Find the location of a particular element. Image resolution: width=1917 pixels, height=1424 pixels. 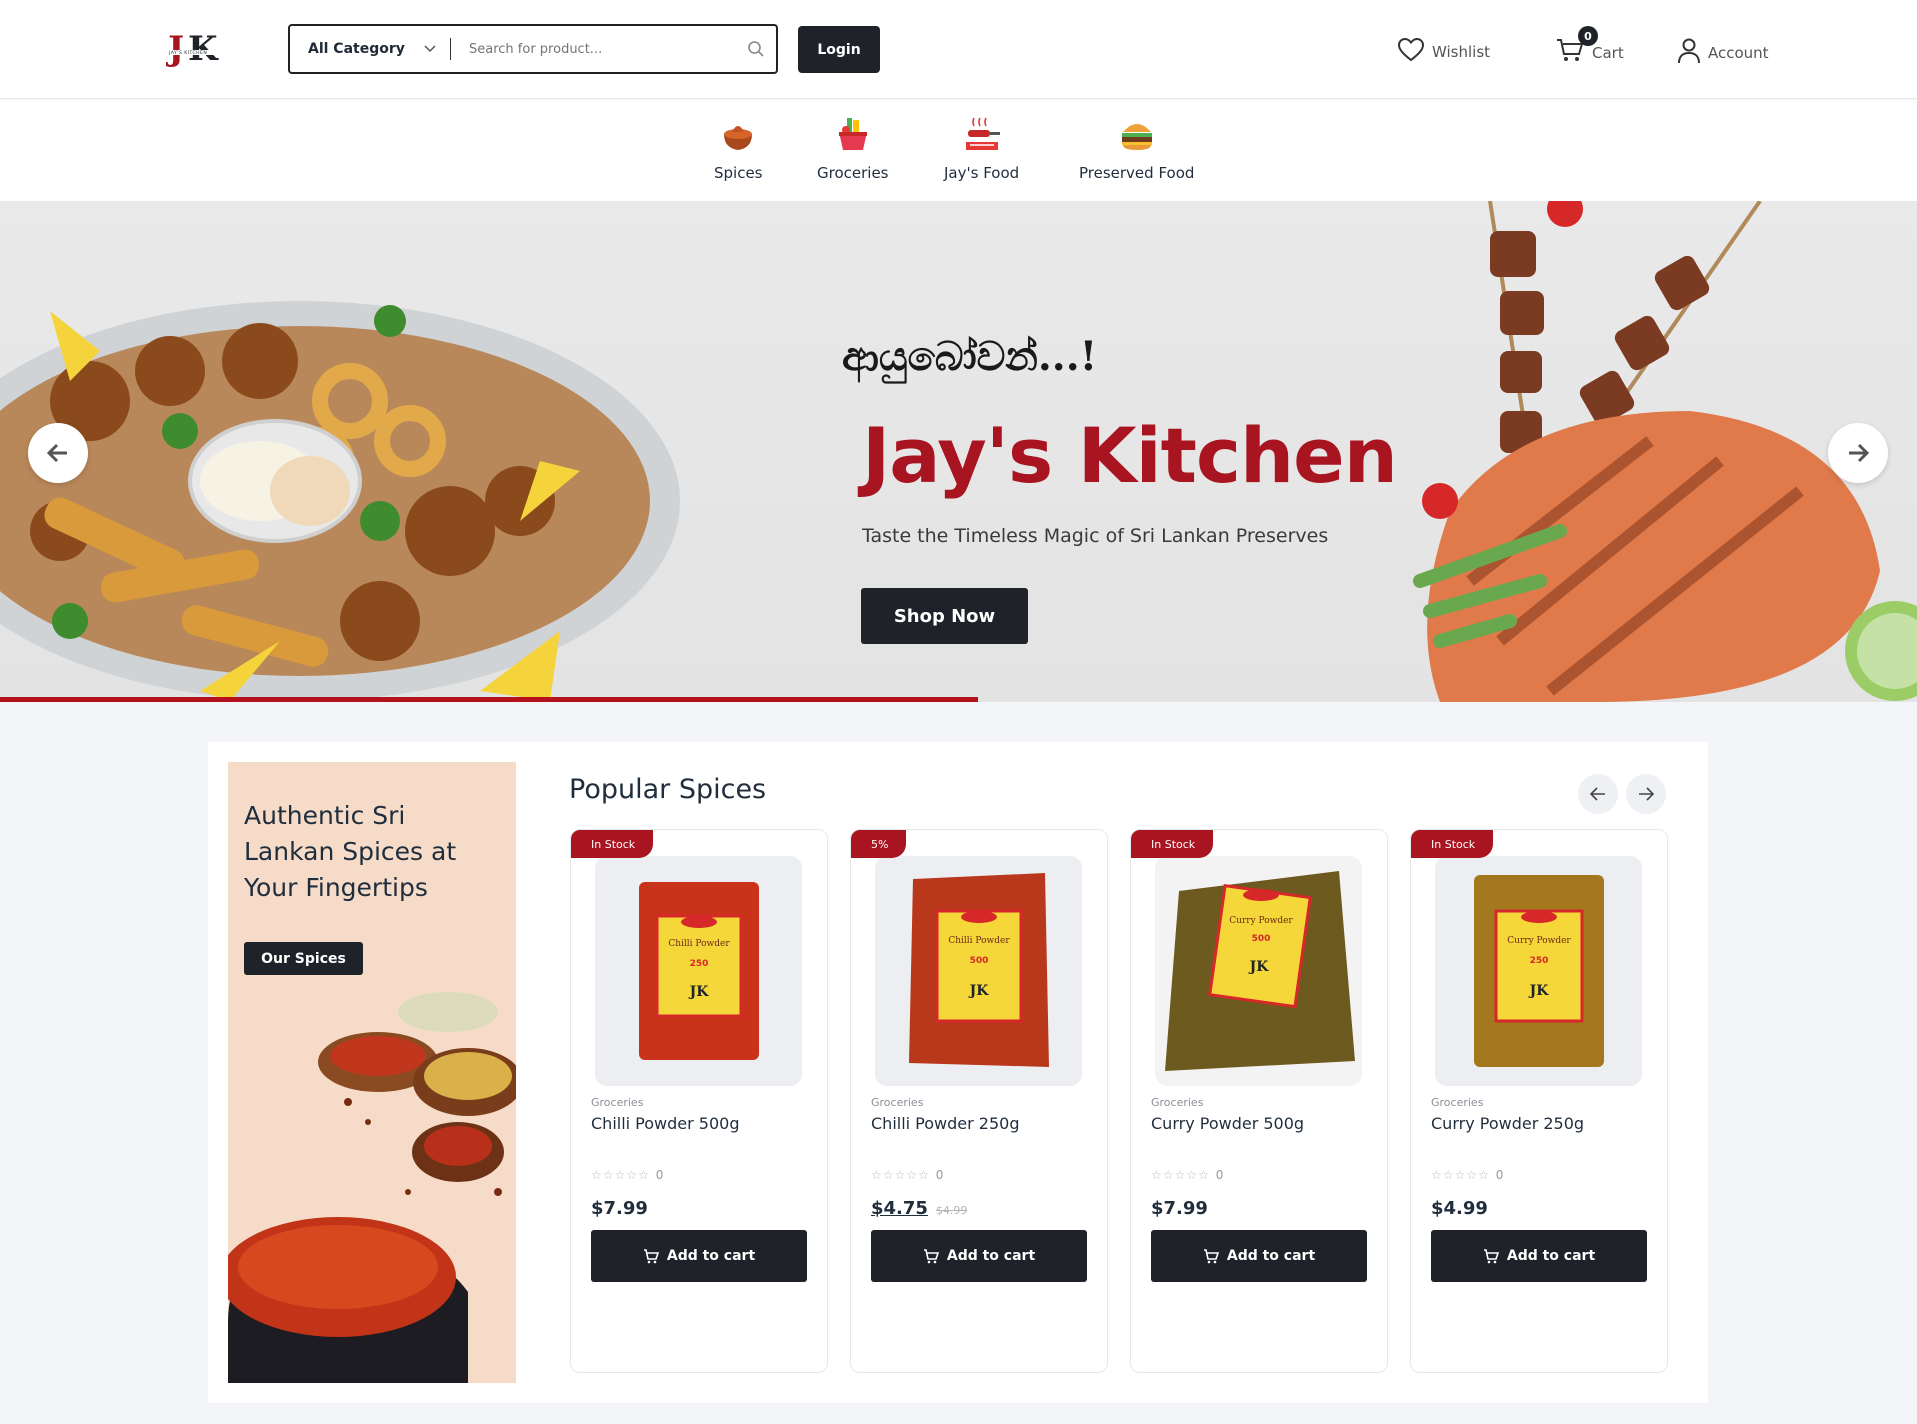

category-item-groceries: Groceries is located at coordinates (853, 148).